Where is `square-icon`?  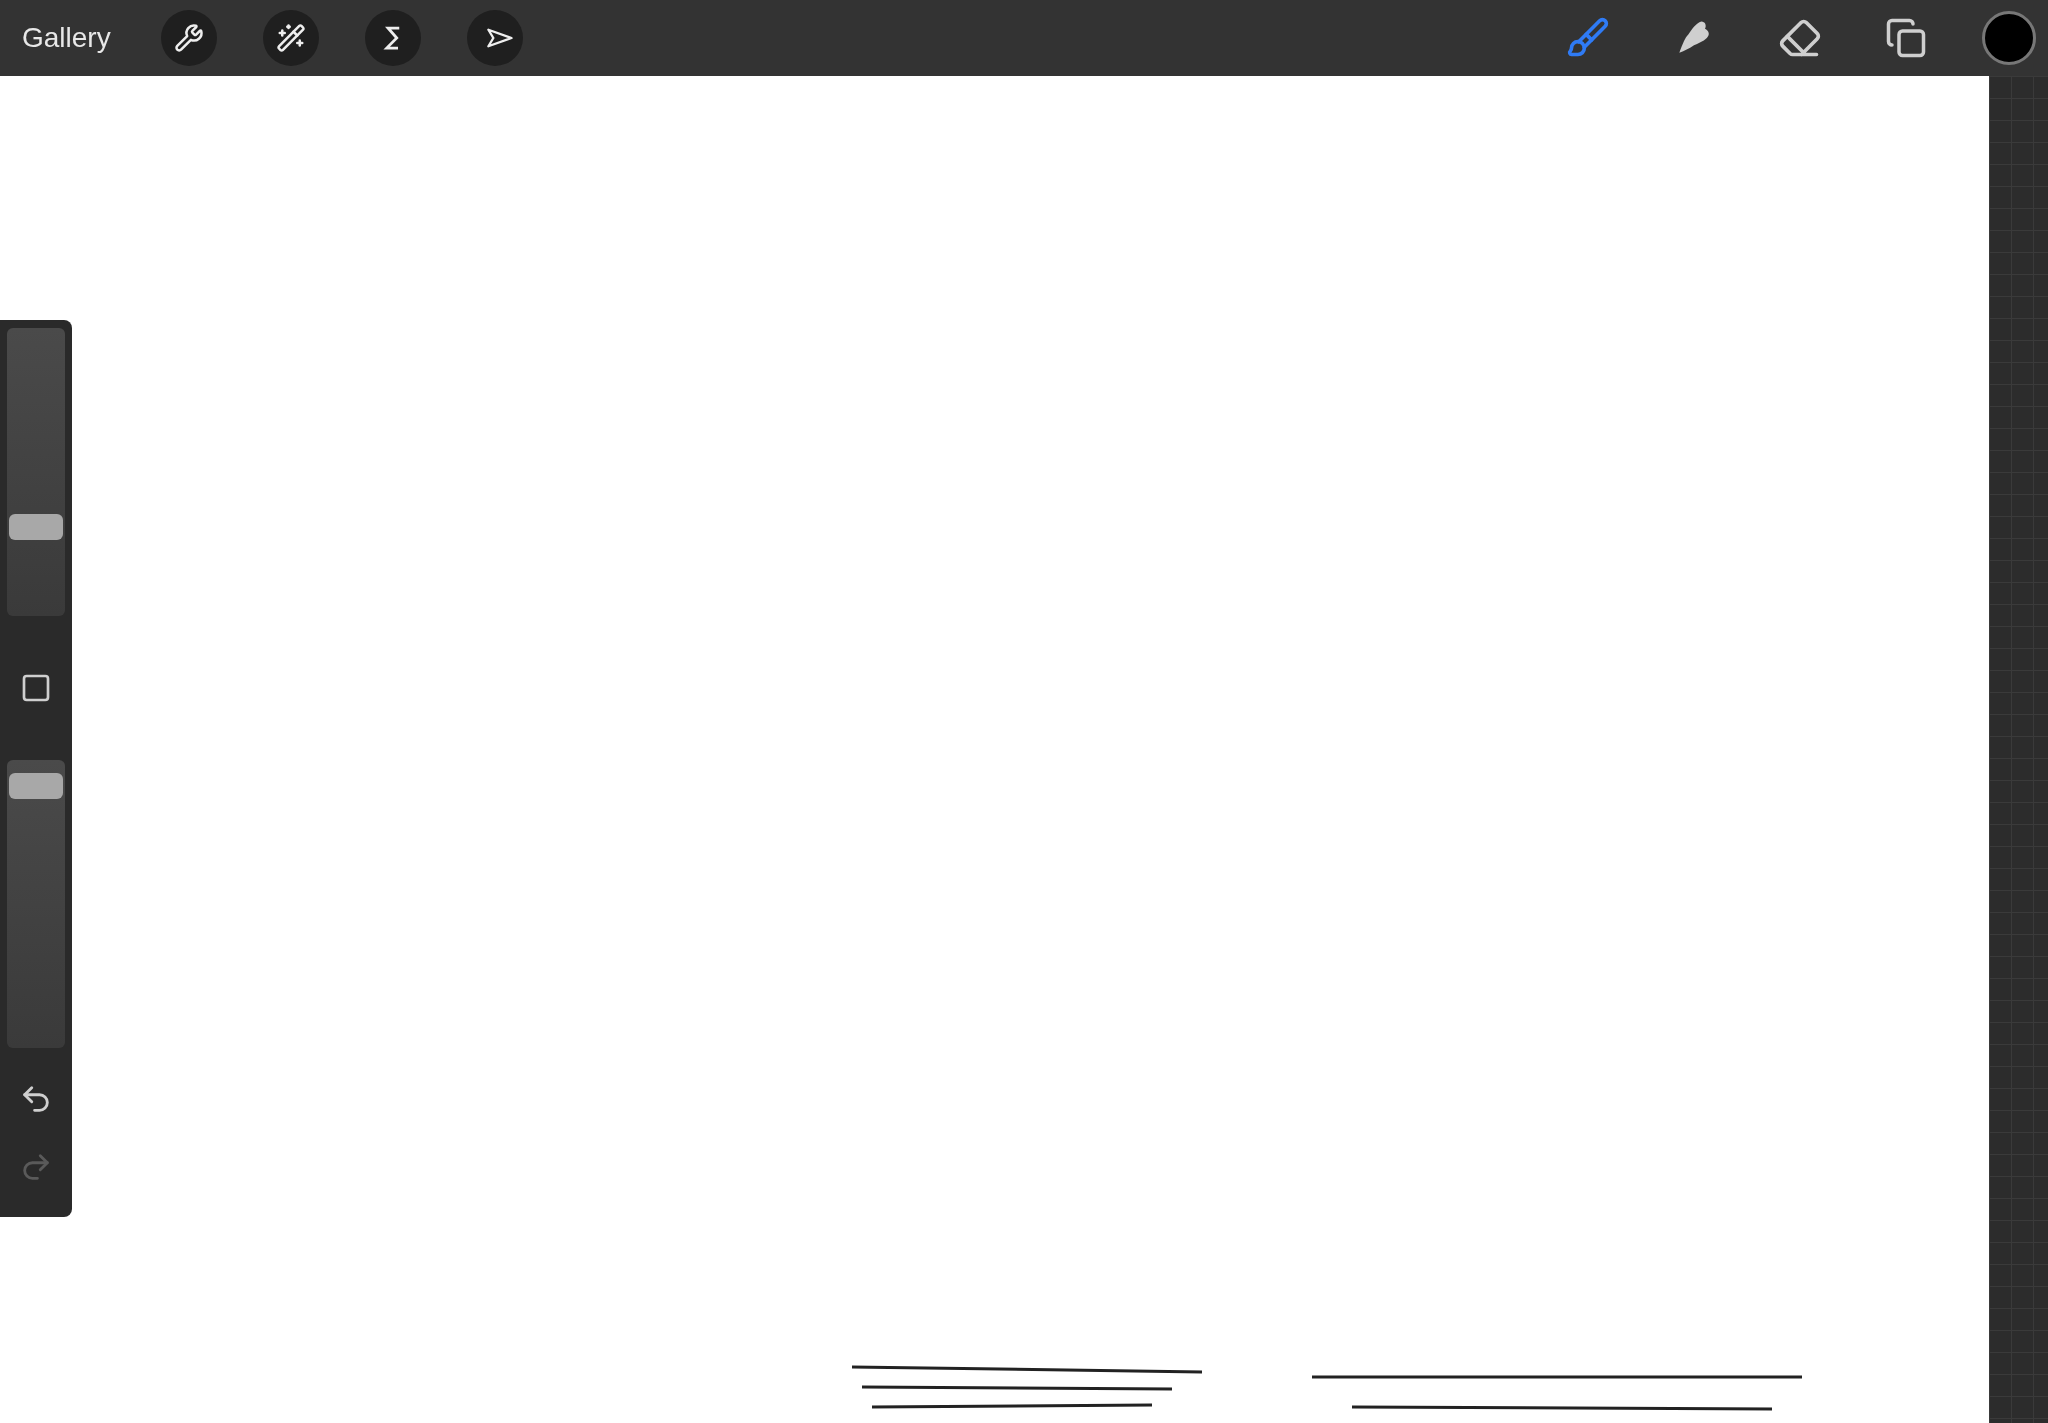
square-icon is located at coordinates (36, 688).